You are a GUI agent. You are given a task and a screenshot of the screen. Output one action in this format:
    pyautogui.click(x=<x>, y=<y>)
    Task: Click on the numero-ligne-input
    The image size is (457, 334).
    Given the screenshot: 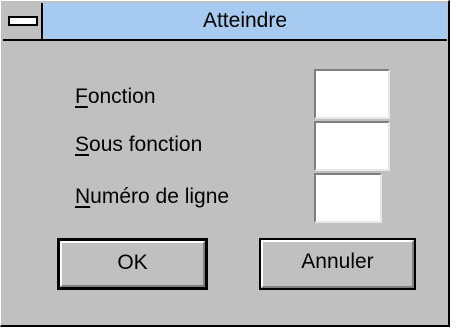 What is the action you would take?
    pyautogui.click(x=348, y=198)
    